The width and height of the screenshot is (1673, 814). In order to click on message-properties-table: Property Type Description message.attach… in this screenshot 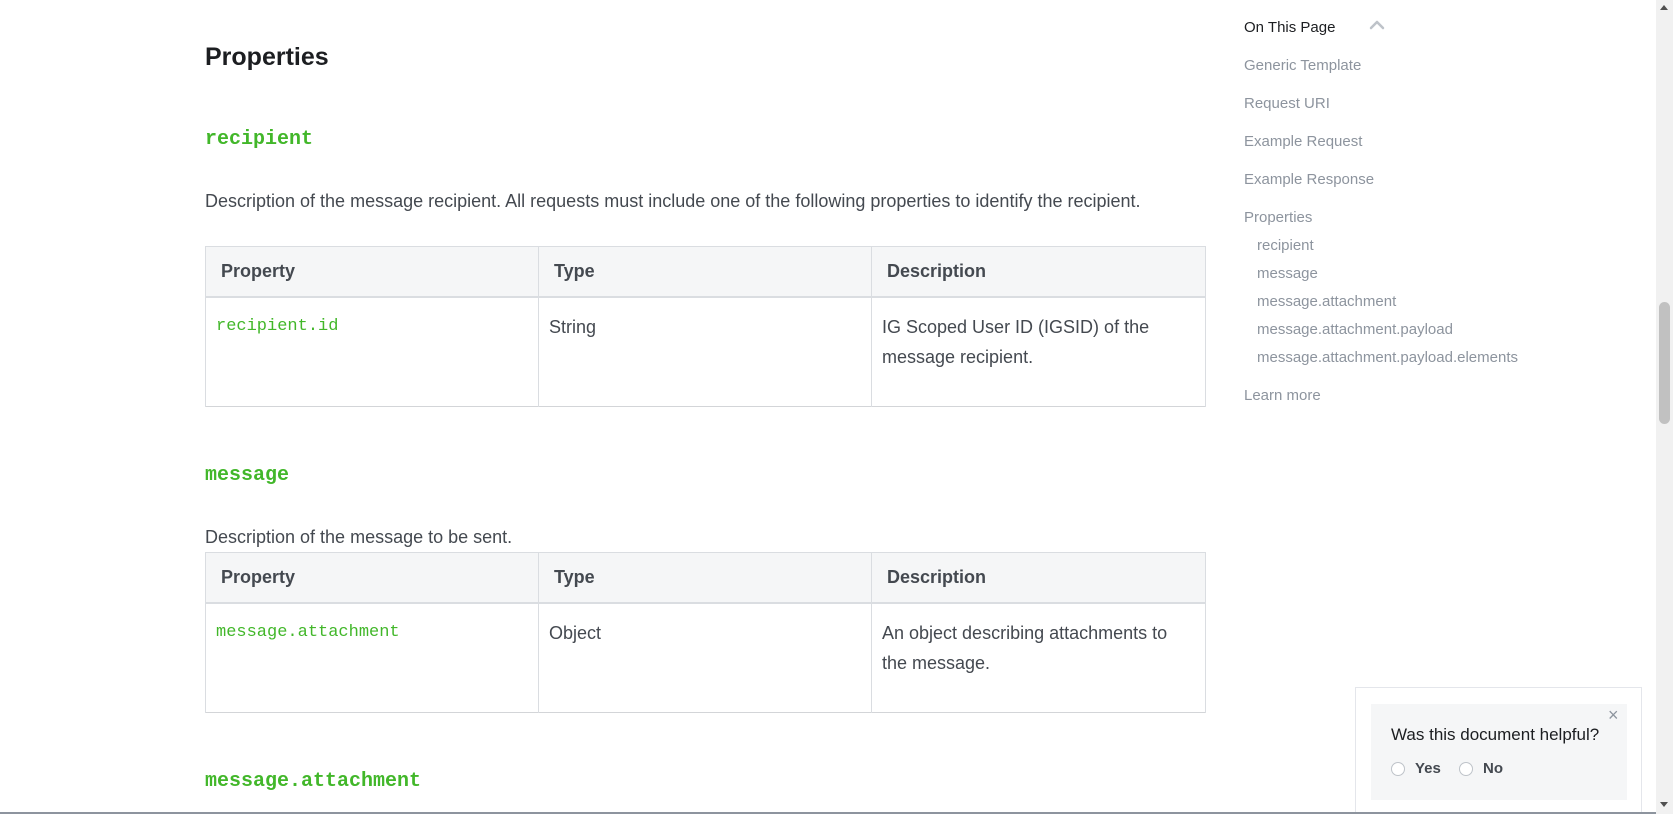, I will do `click(705, 632)`.